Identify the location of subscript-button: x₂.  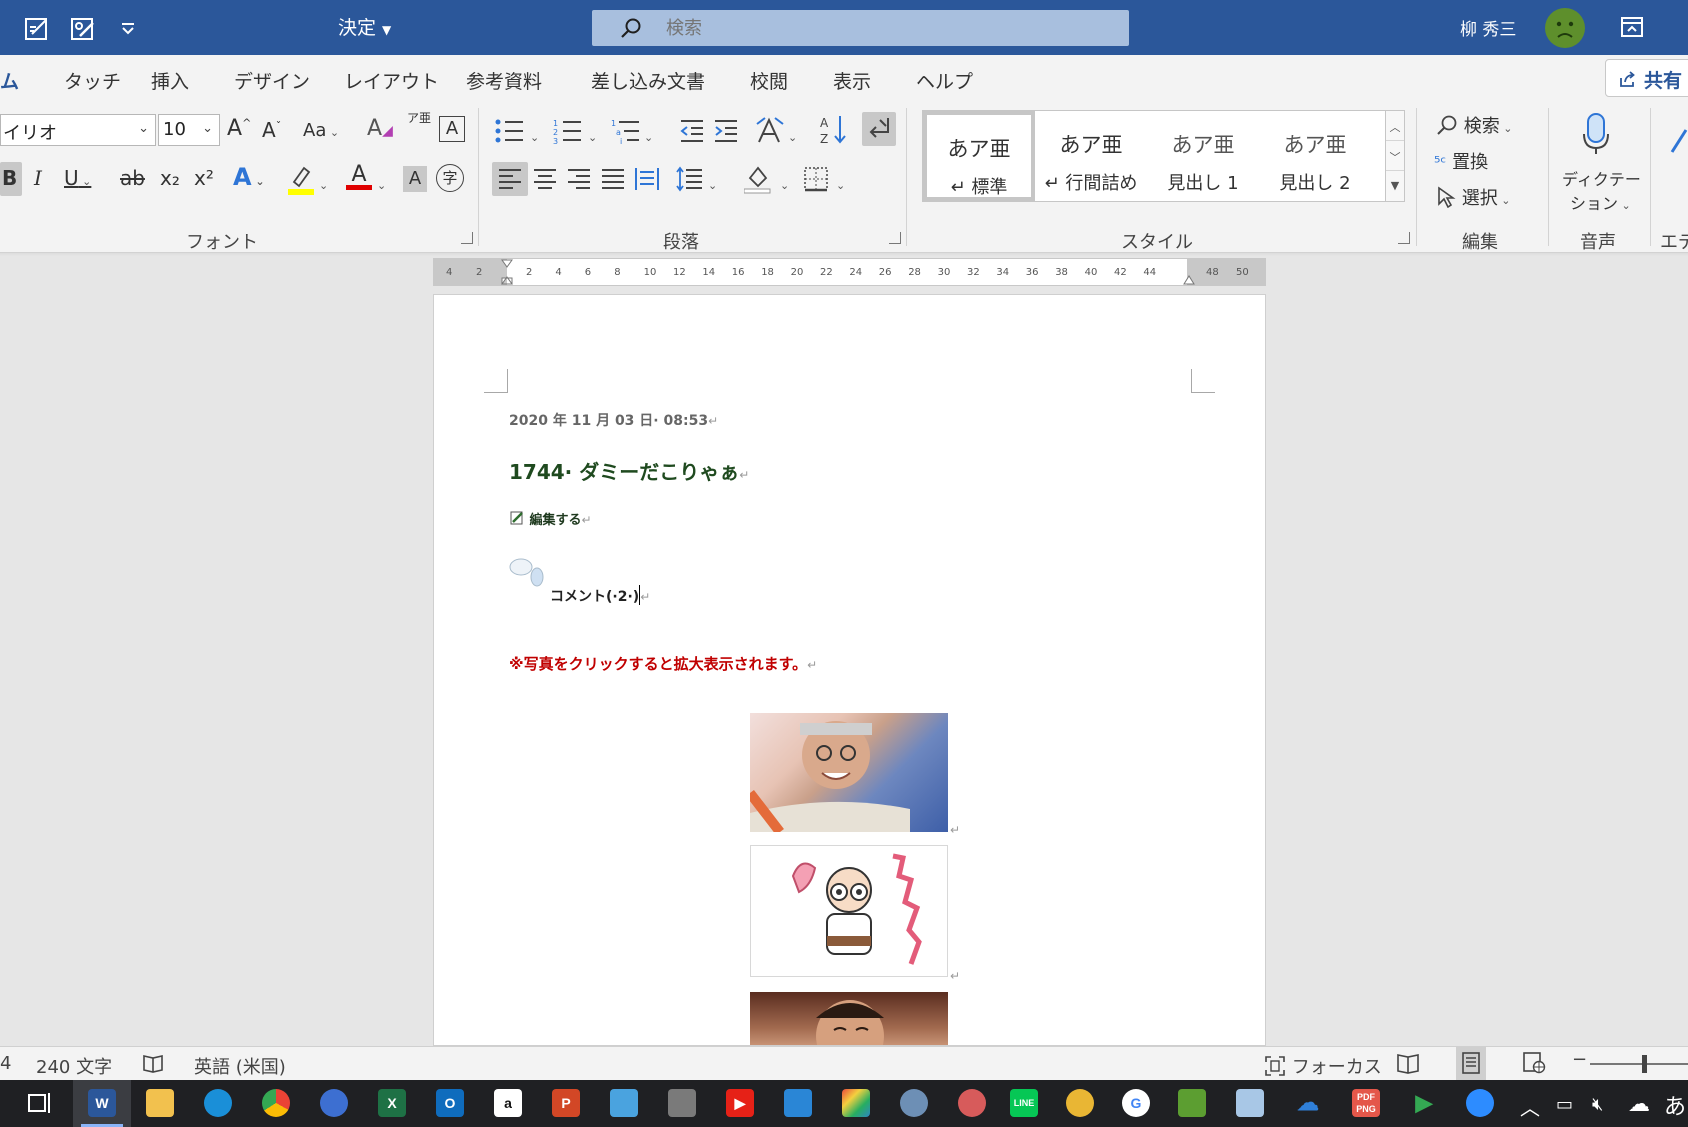
(170, 178).